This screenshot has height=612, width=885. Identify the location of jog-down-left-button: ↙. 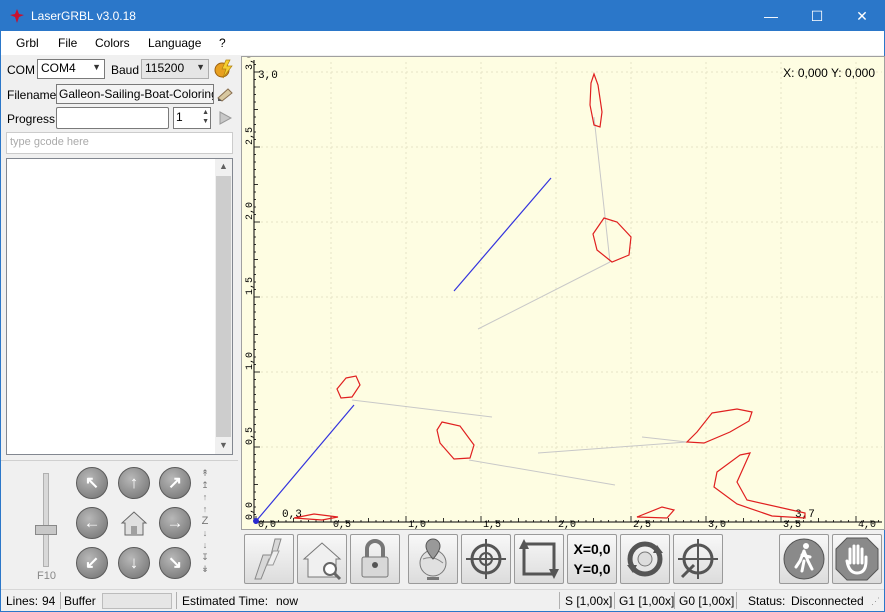
(92, 563).